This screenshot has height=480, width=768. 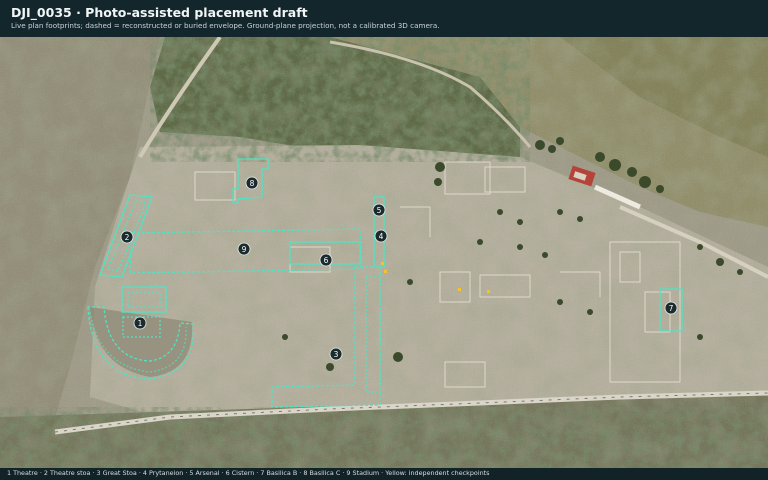 I want to click on marker-label: 7, so click(x=671, y=308).